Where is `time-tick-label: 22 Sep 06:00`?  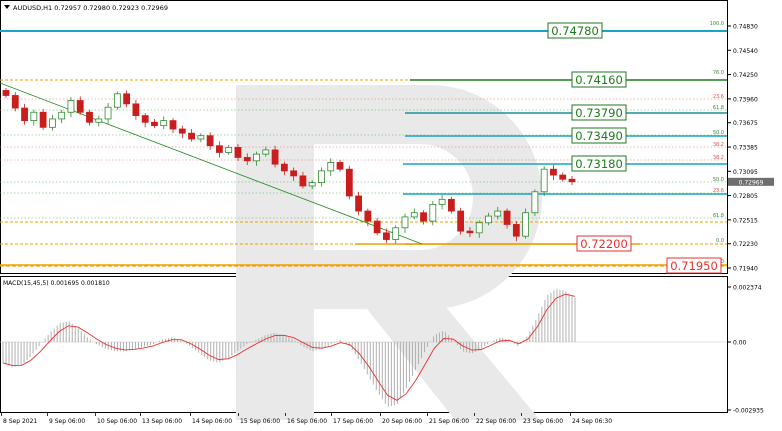 time-tick-label: 22 Sep 06:00 is located at coordinates (496, 421).